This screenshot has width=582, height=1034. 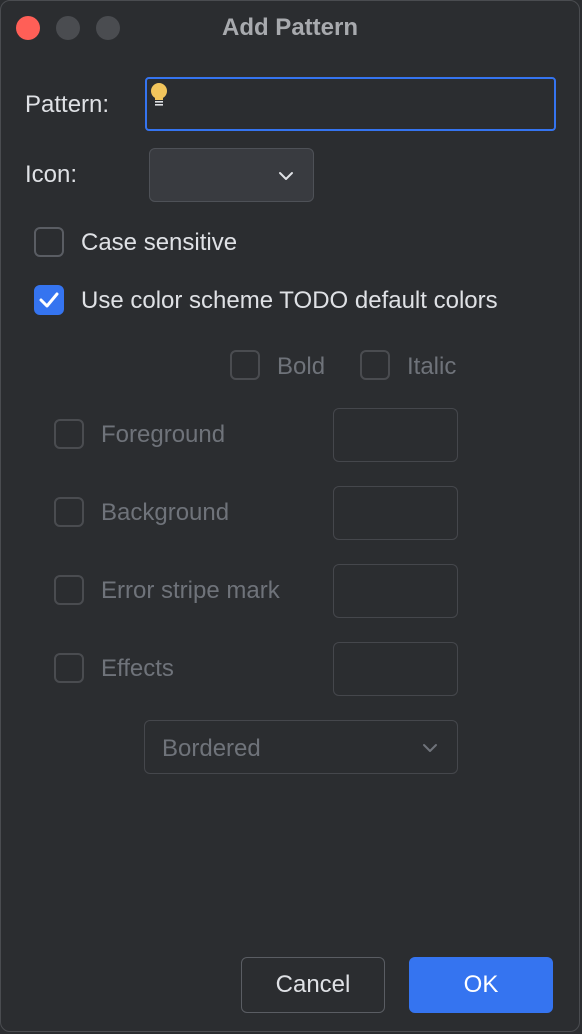 What do you see at coordinates (163, 434) in the screenshot?
I see `foreground-label: Foreground` at bounding box center [163, 434].